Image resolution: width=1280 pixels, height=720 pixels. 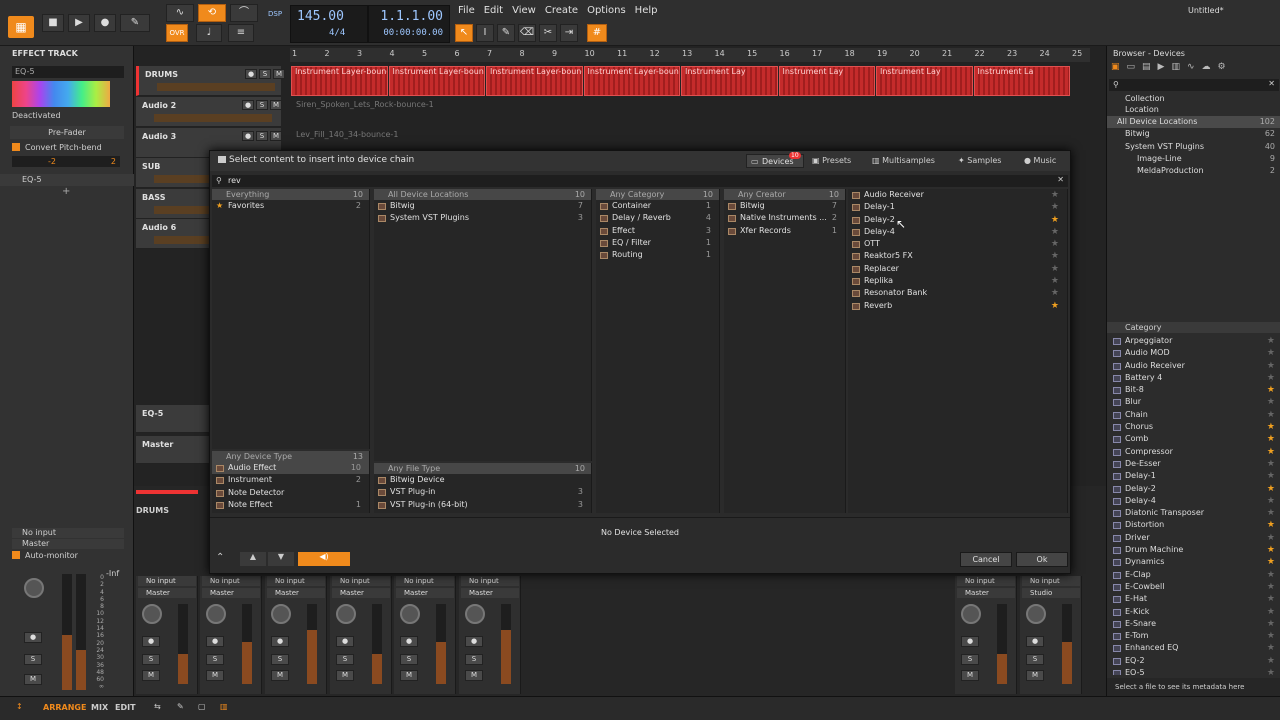 I want to click on audio-clip: Instrument La, so click(x=1021, y=81).